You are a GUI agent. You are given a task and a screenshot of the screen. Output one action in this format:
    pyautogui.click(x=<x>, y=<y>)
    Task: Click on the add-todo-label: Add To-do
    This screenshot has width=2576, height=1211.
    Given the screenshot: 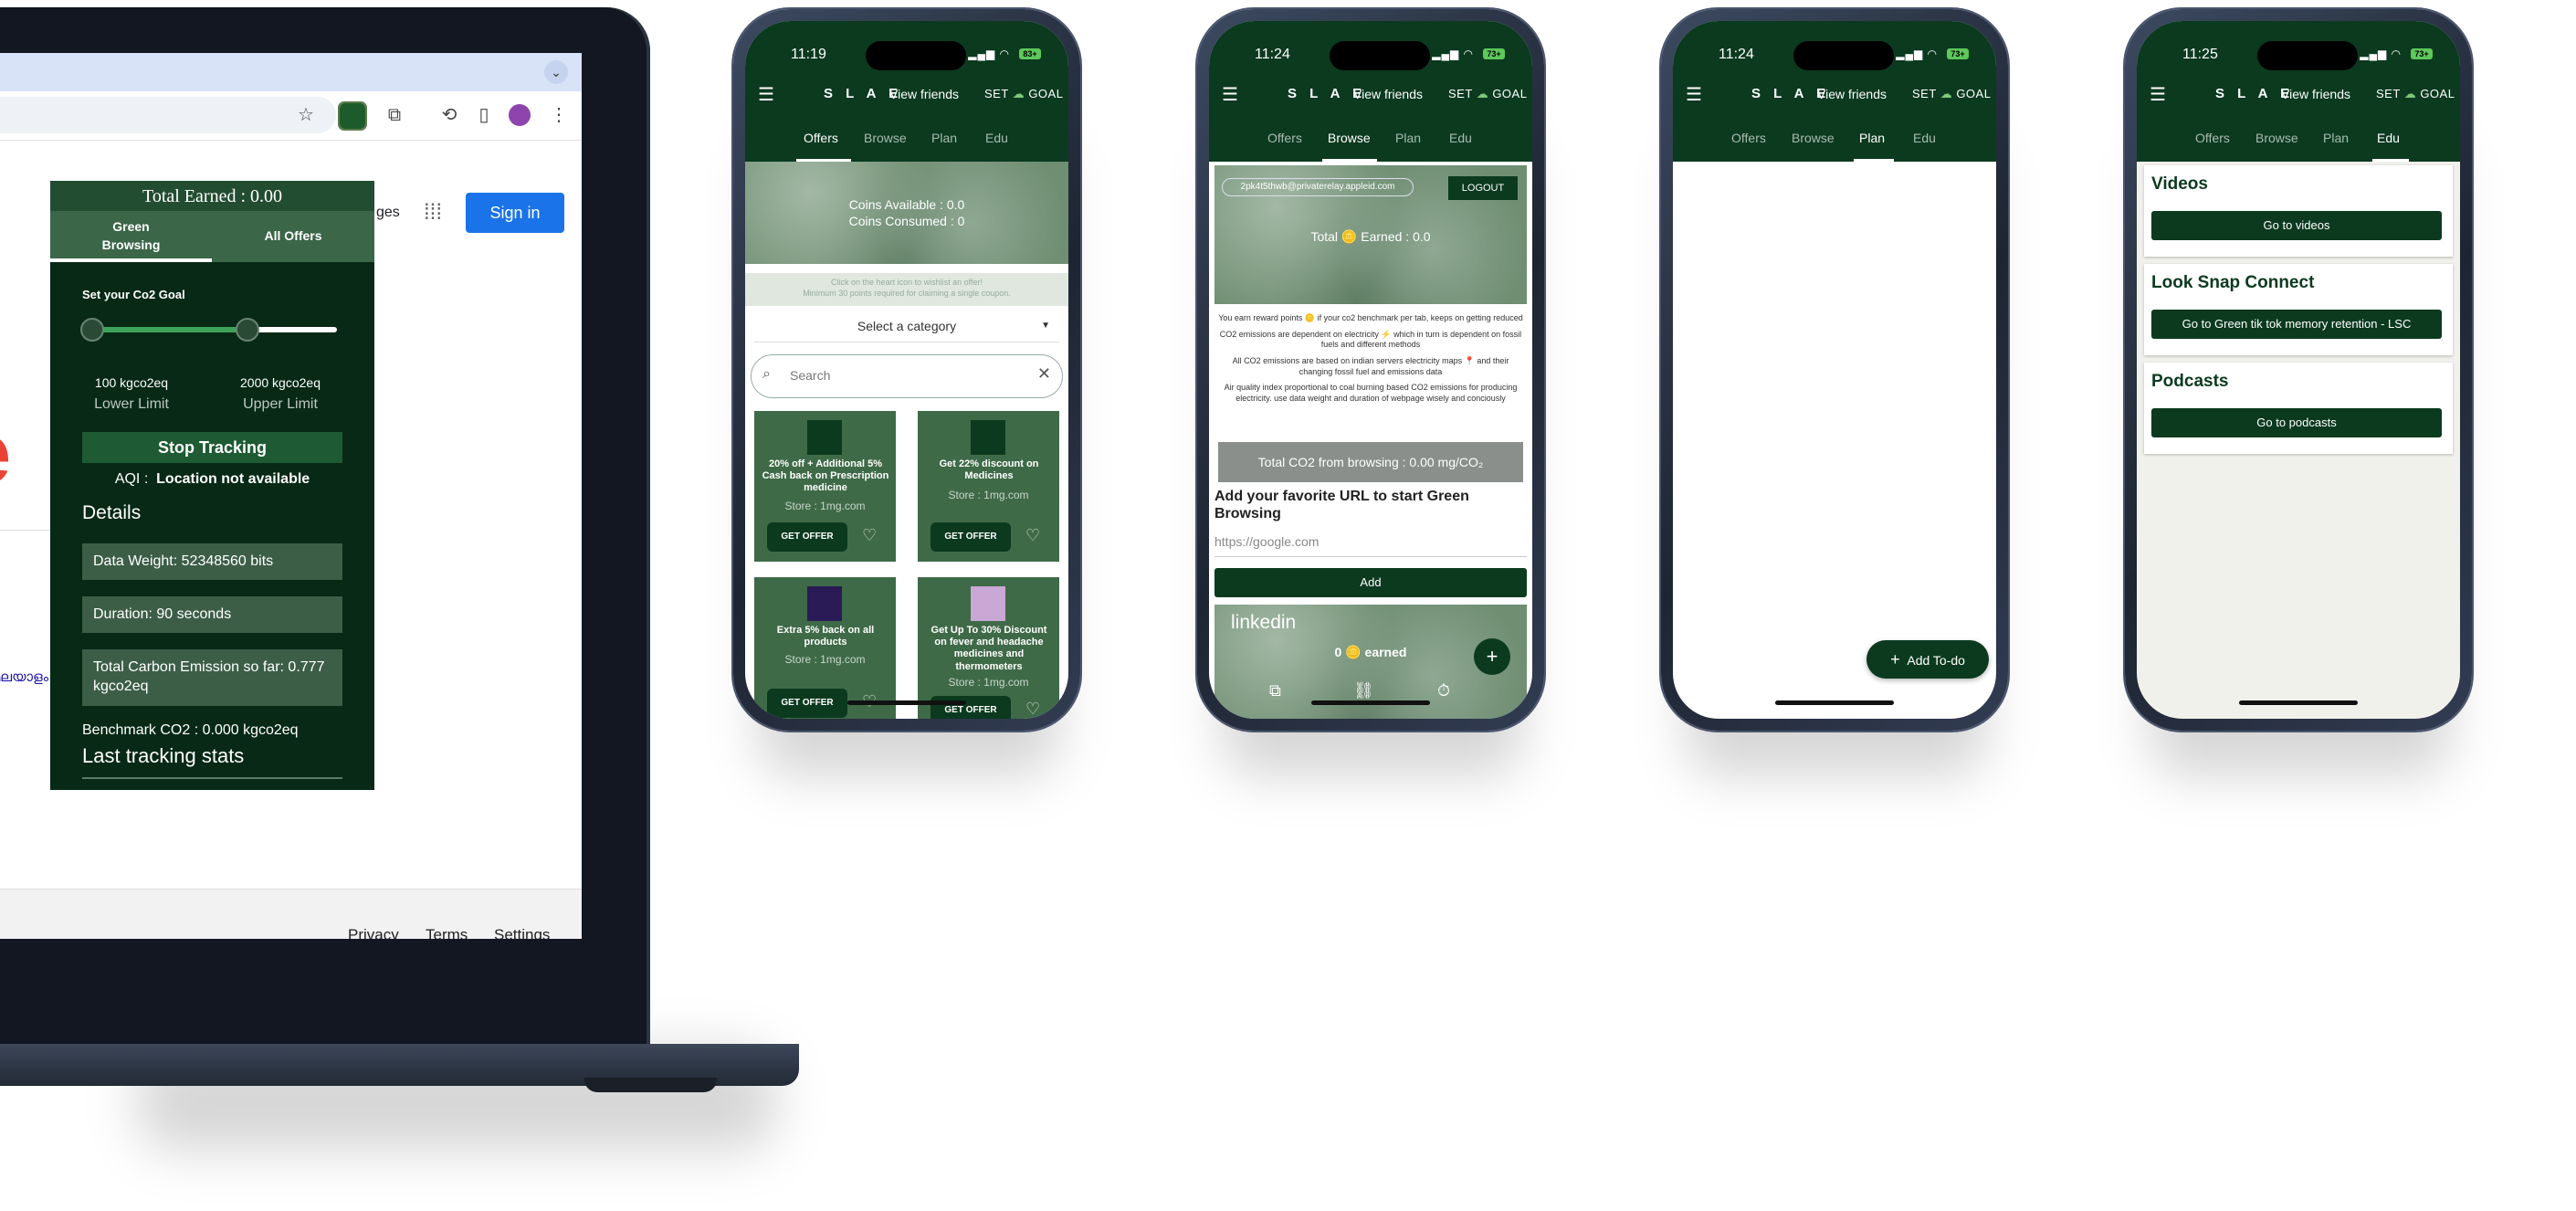 What is the action you would take?
    pyautogui.click(x=1936, y=660)
    